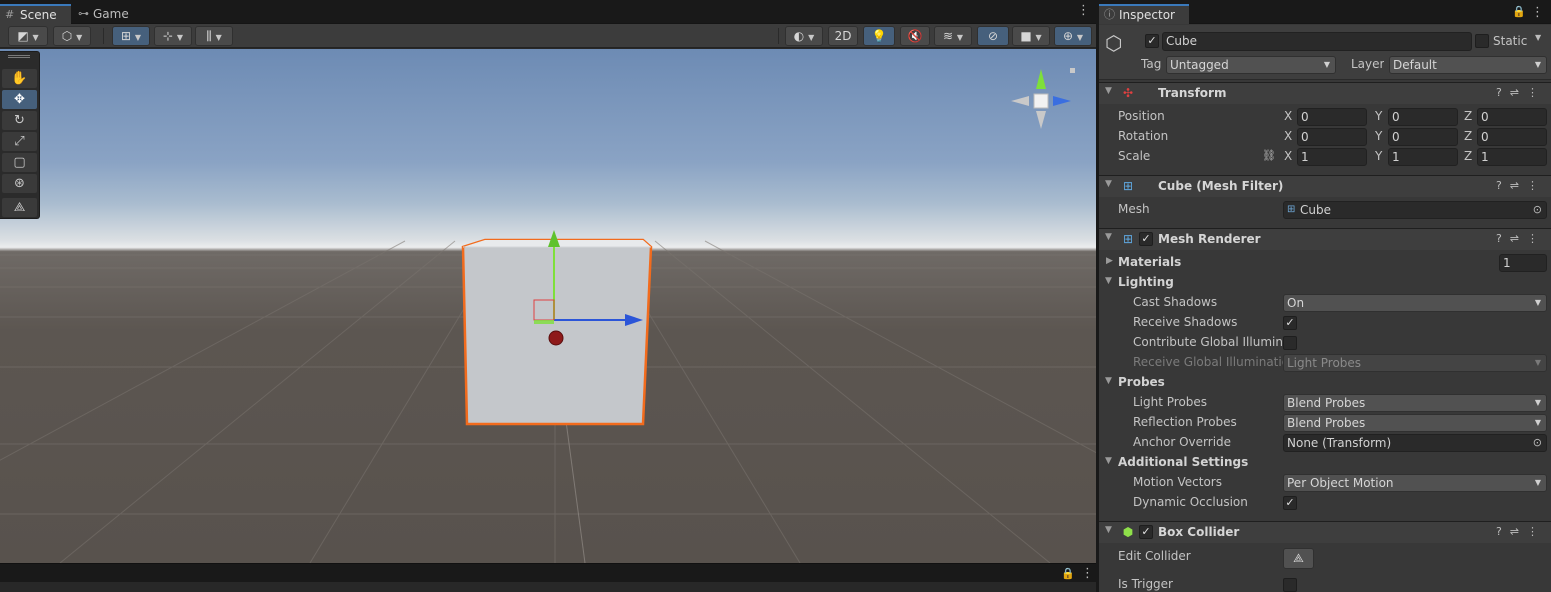 The height and width of the screenshot is (592, 1551). Describe the element at coordinates (19, 99) in the screenshot. I see `move-tool-button: ✥` at that location.